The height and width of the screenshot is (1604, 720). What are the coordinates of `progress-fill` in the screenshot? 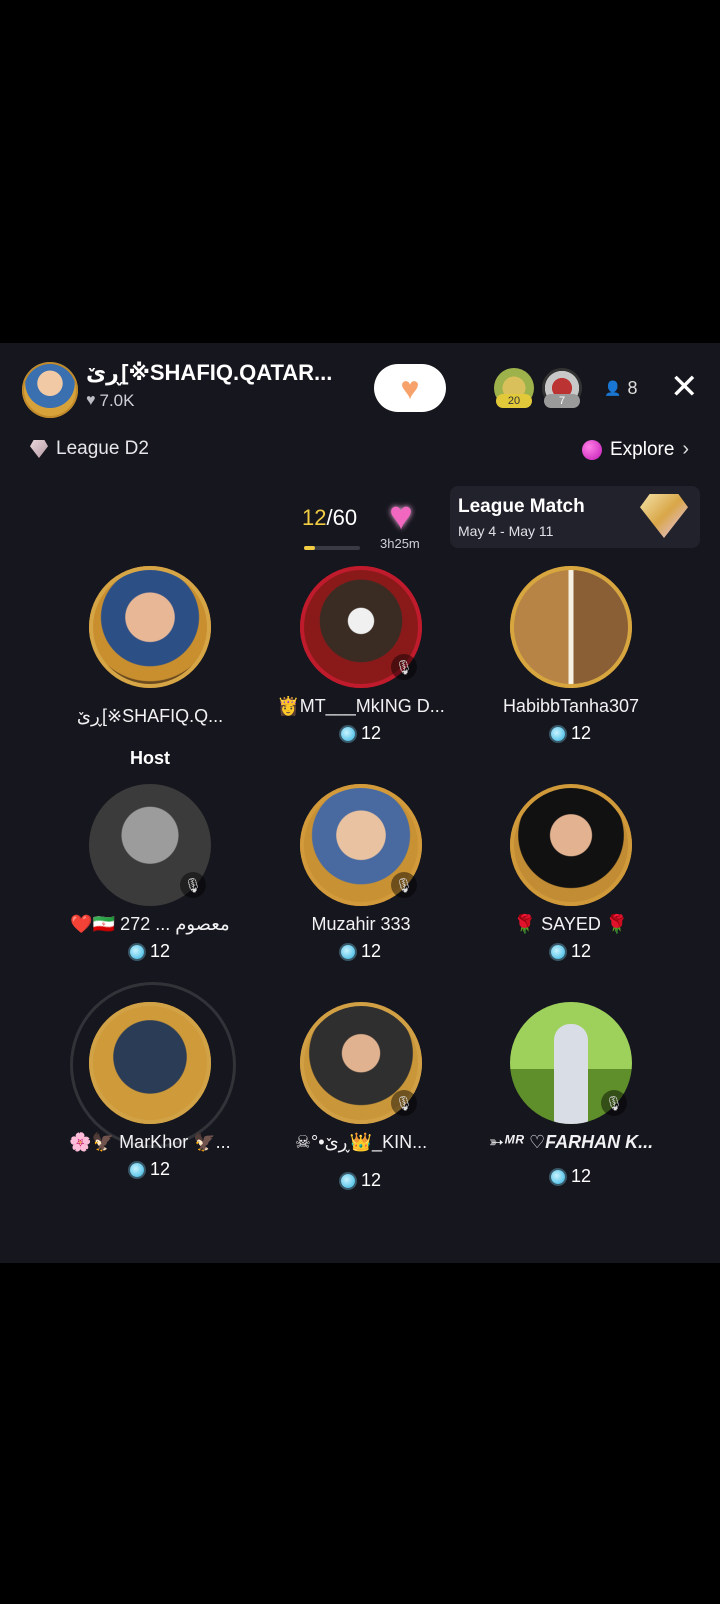 It's located at (310, 548).